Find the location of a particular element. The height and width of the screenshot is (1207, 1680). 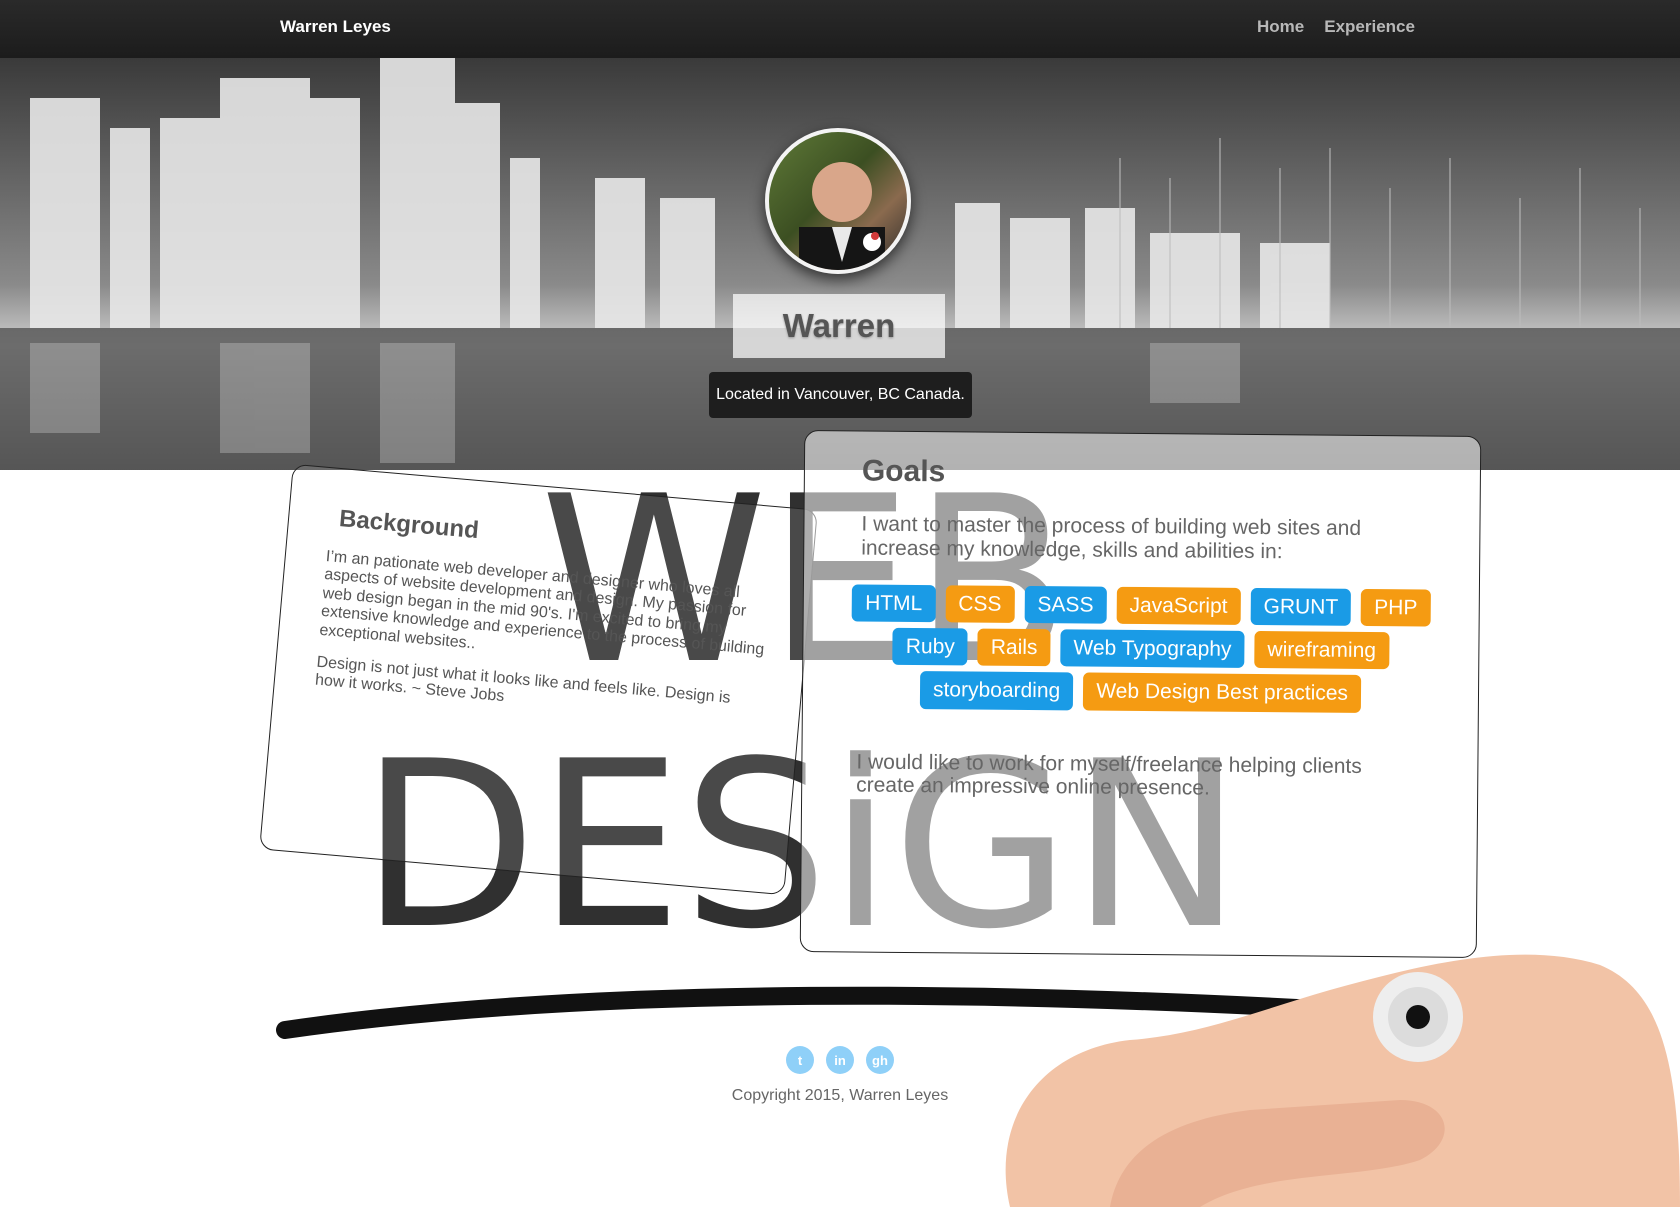

skill-tag: Rails is located at coordinates (1014, 647).